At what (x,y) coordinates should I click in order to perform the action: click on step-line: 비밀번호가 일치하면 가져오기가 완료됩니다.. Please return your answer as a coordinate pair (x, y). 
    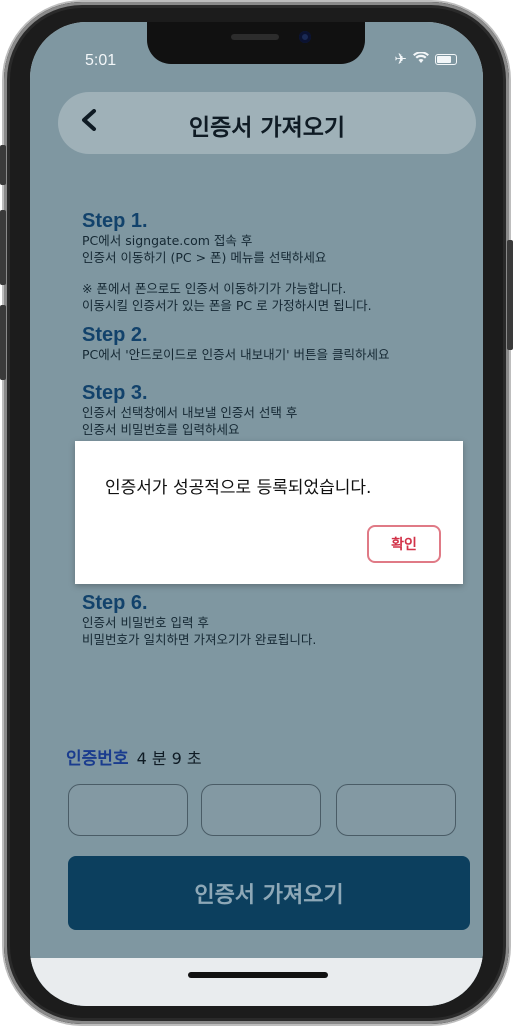
    Looking at the image, I should click on (199, 639).